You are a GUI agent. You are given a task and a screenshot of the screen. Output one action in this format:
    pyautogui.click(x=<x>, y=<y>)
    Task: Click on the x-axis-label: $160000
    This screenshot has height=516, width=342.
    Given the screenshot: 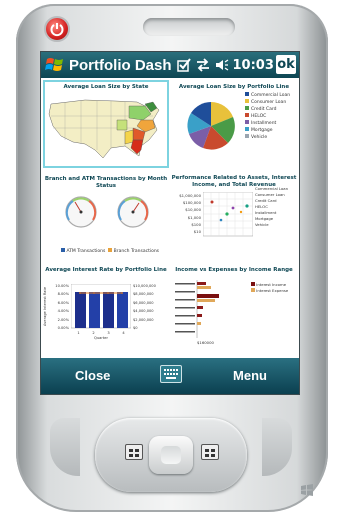 What is the action you would take?
    pyautogui.click(x=205, y=342)
    